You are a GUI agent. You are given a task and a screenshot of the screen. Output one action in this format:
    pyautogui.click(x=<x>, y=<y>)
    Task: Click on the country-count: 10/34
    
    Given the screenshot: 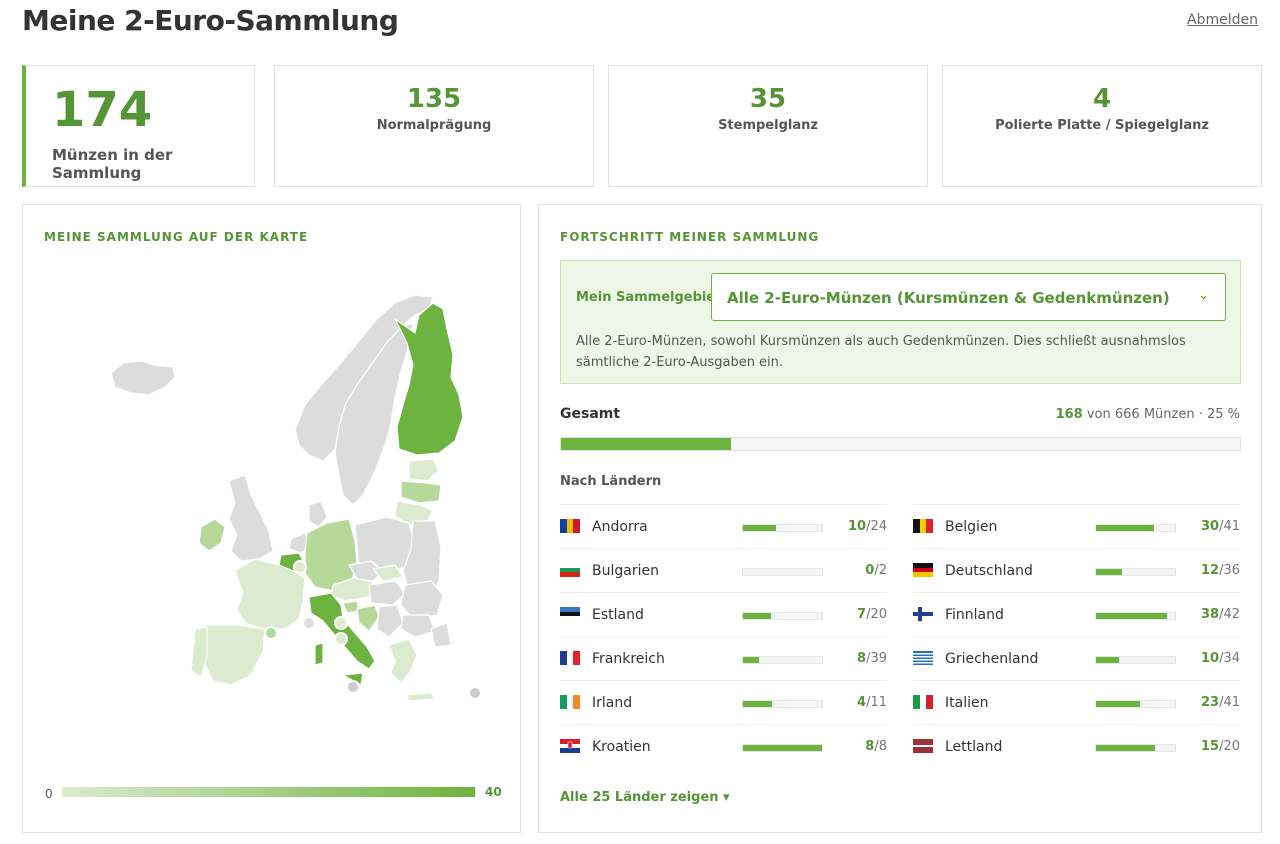 What is the action you would take?
    pyautogui.click(x=1220, y=658)
    